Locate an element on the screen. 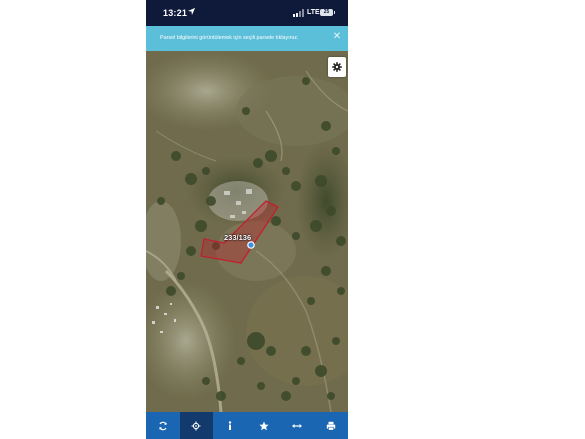 This screenshot has width=585, height=439. network-type: LTE is located at coordinates (313, 12).